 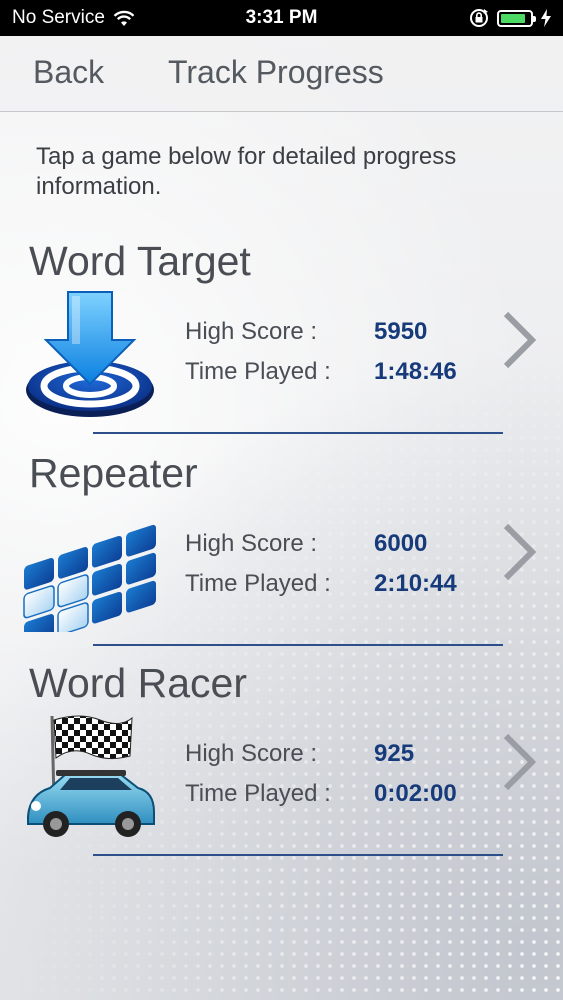 I want to click on status-left: No Service, so click(x=73, y=18).